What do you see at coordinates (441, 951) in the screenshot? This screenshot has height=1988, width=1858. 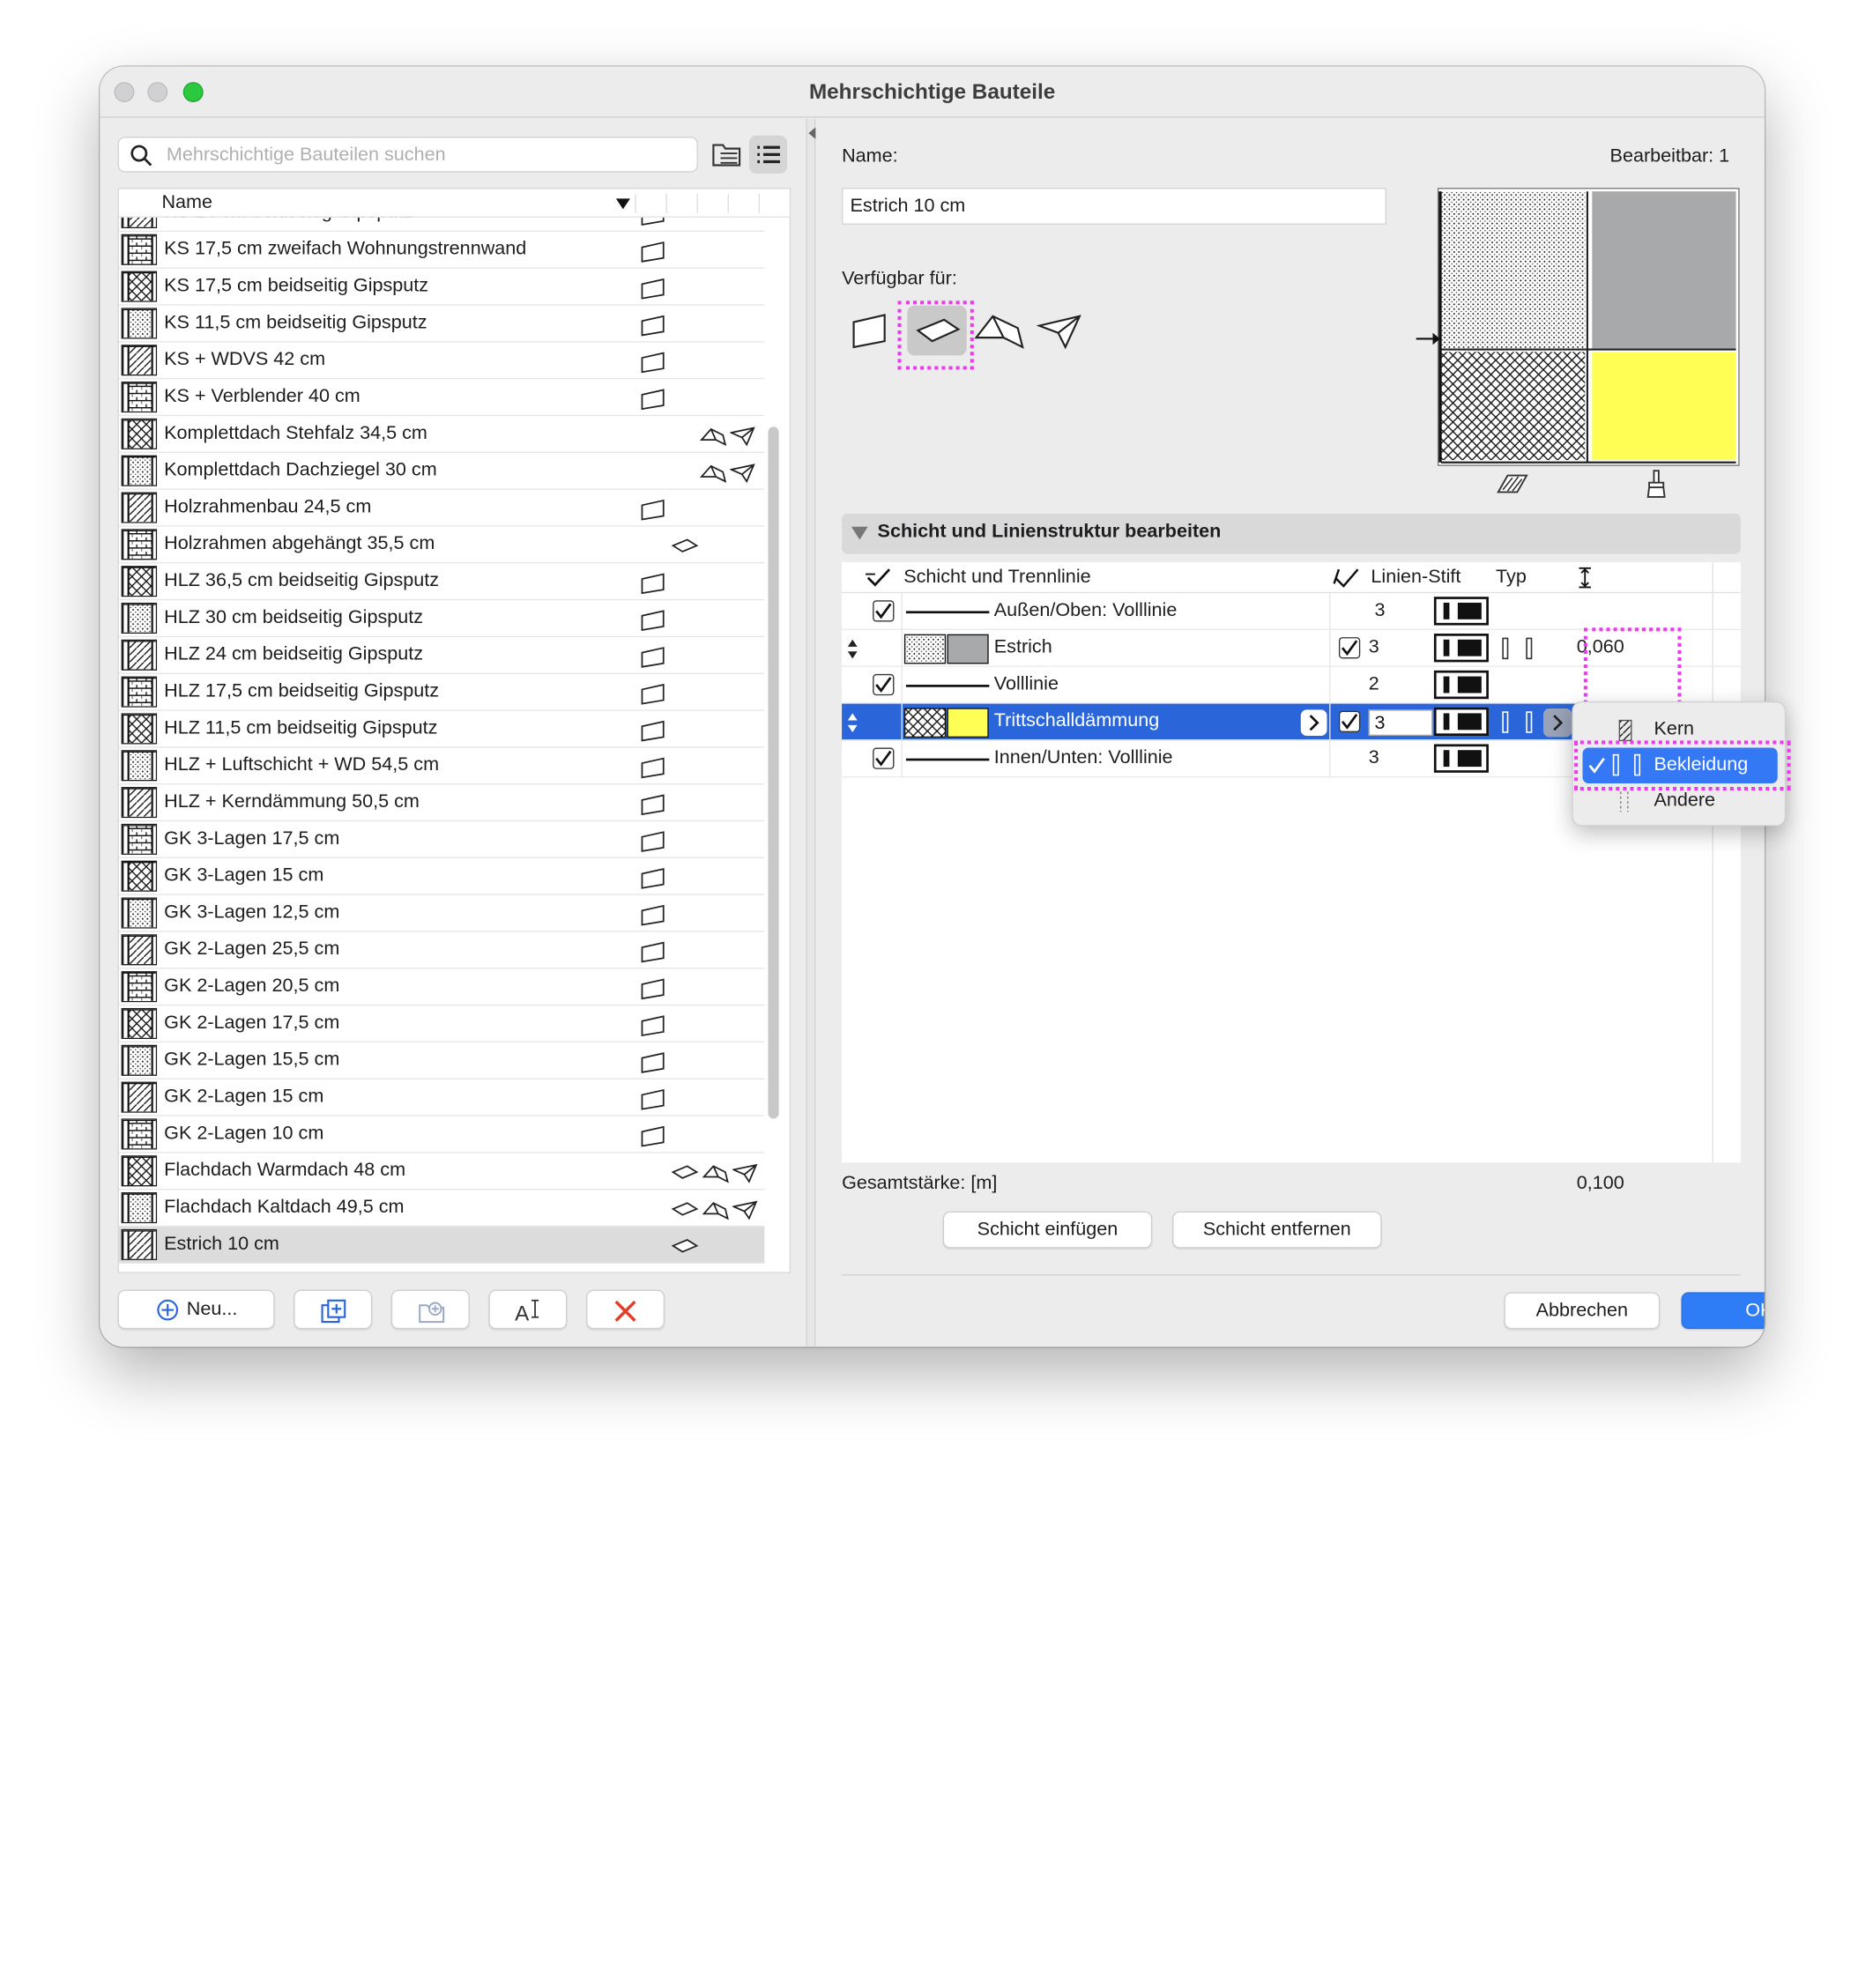 I see `list-item: GK 2-Lagen 25,5 cm` at bounding box center [441, 951].